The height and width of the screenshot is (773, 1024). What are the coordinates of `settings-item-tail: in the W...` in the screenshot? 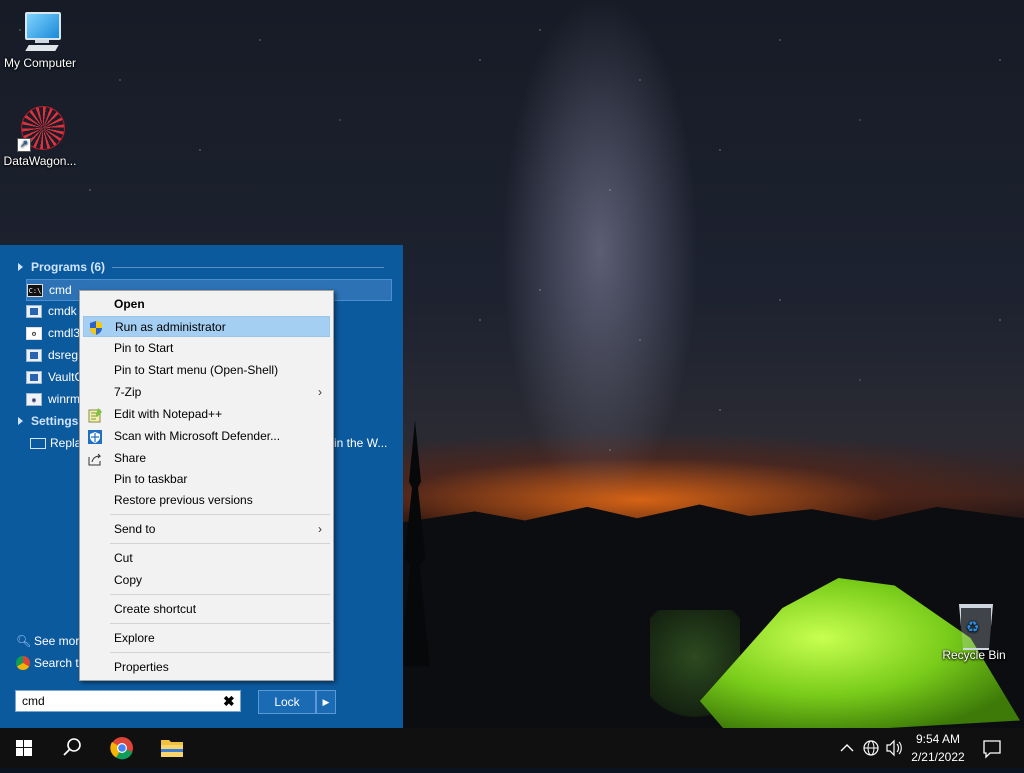 It's located at (360, 443).